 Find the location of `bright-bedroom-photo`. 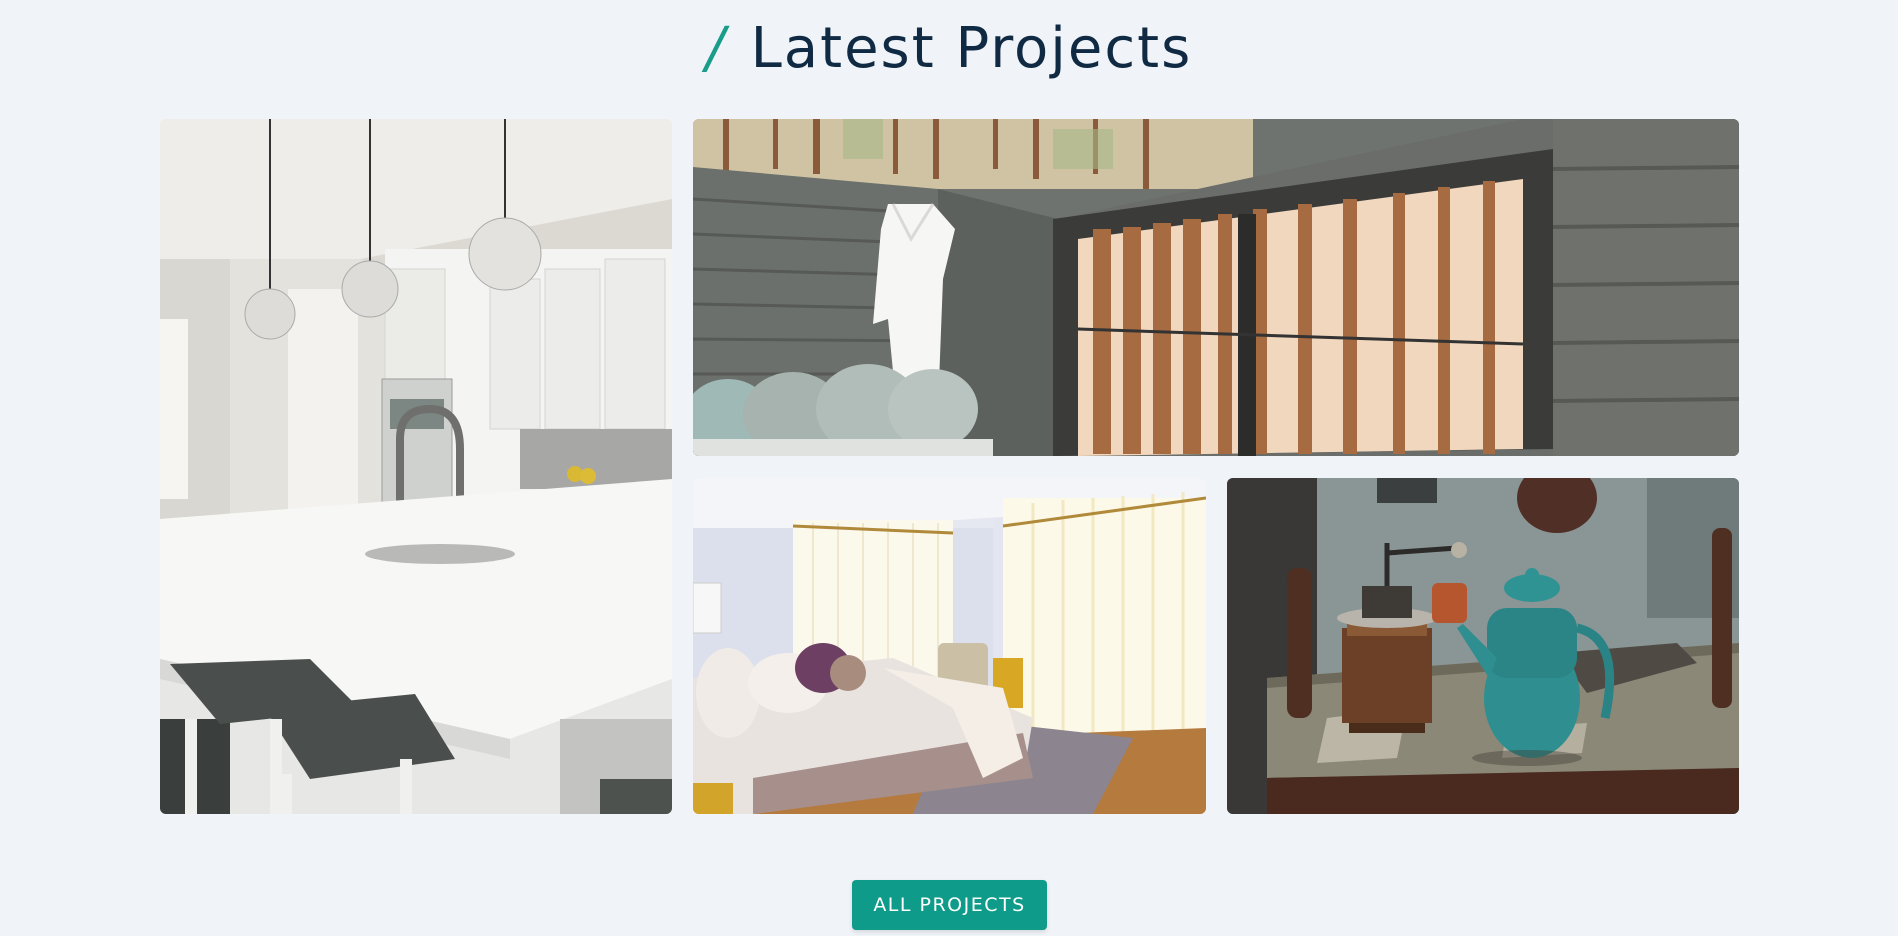

bright-bedroom-photo is located at coordinates (949, 646).